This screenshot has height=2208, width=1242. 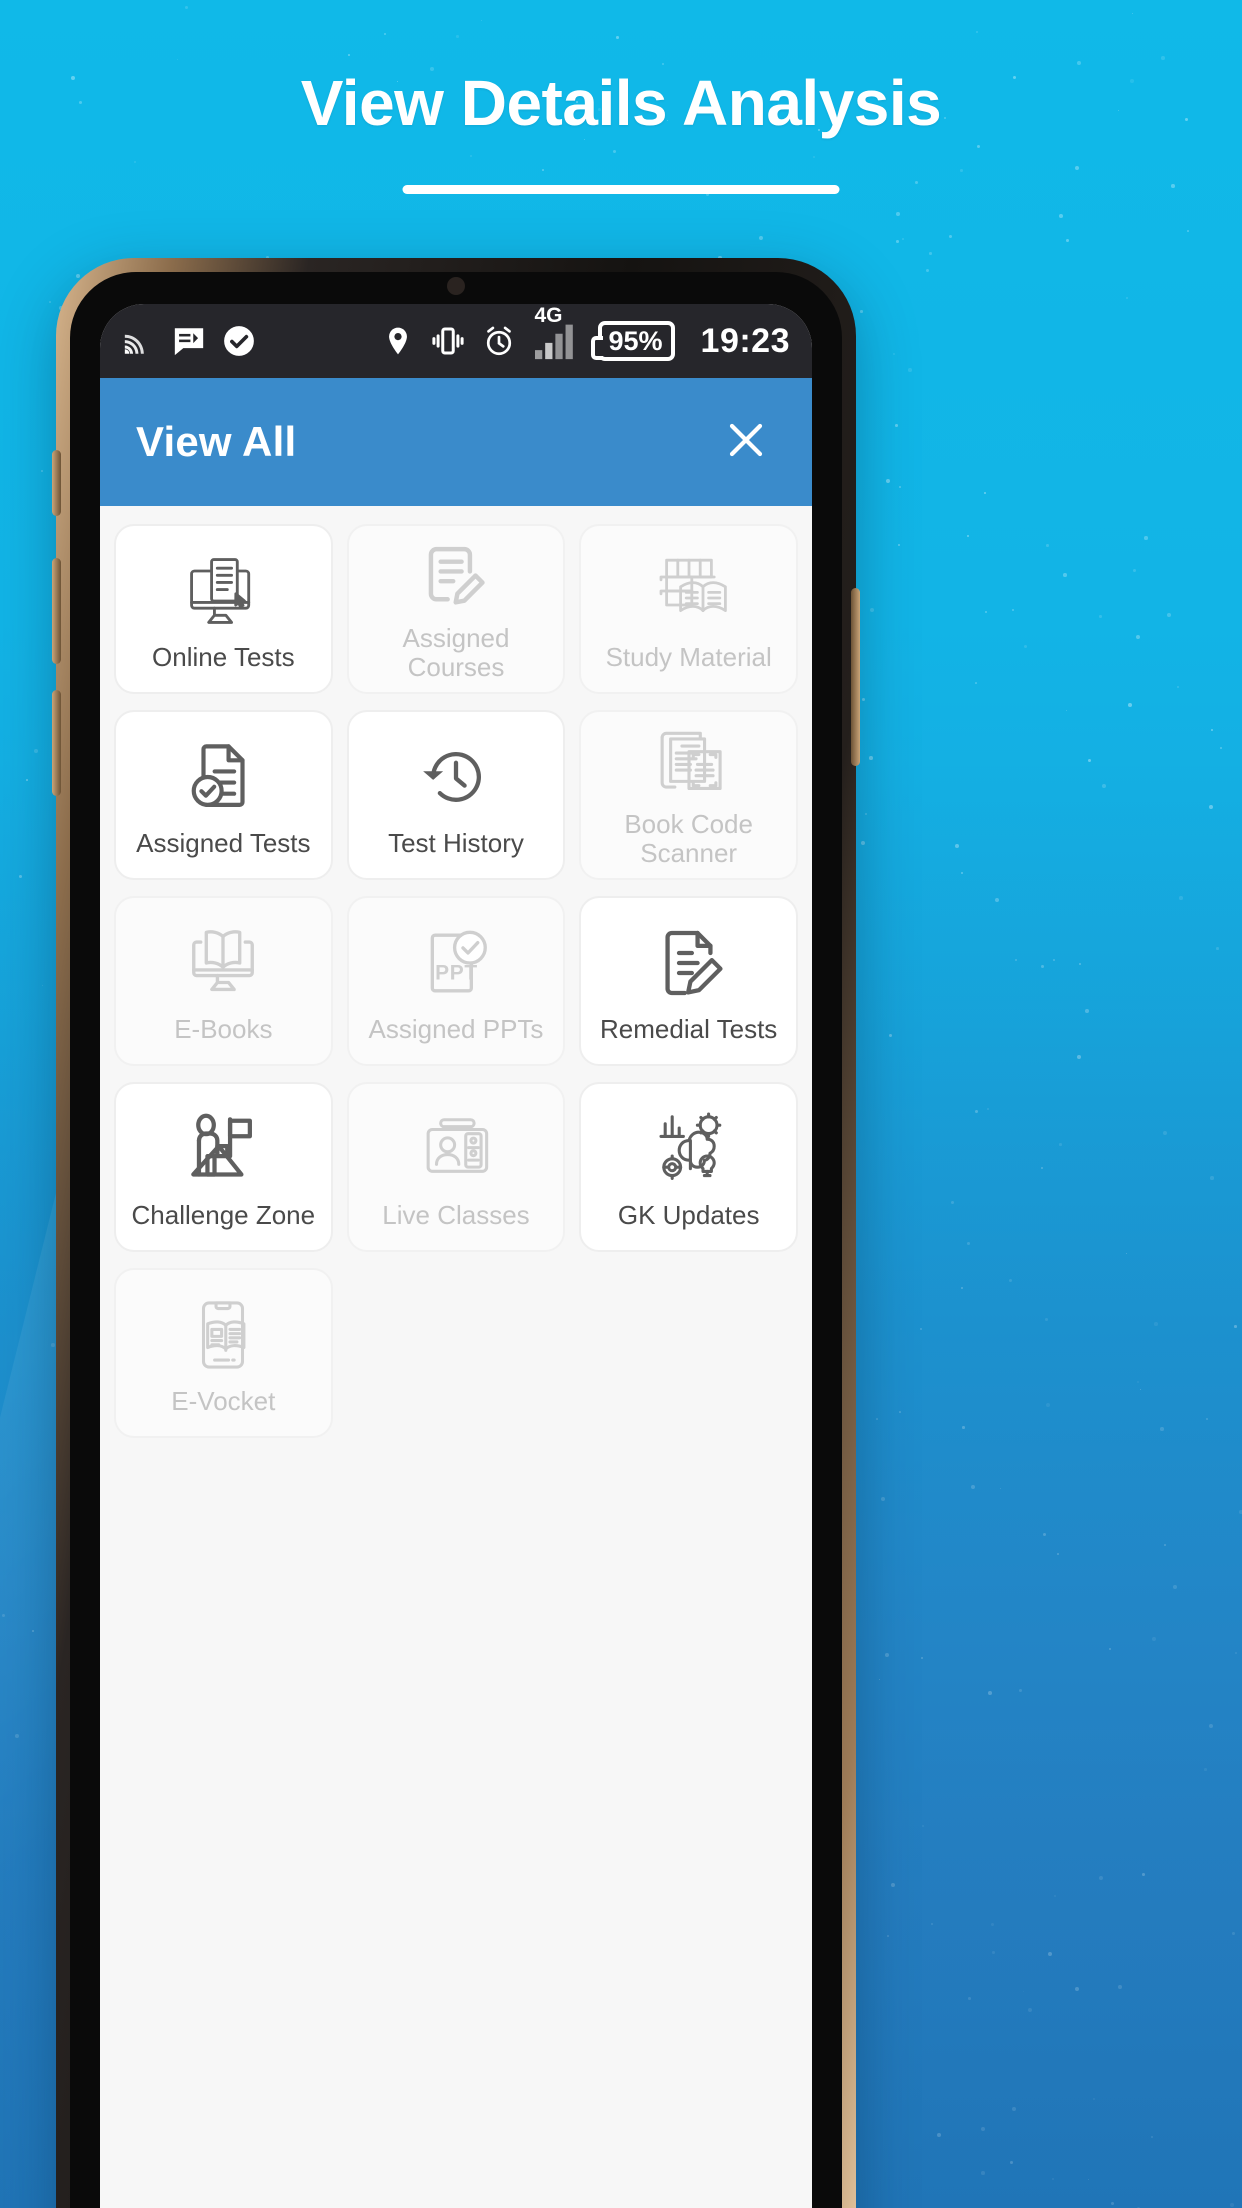 What do you see at coordinates (689, 591) in the screenshot?
I see `bookshelf-book-icon` at bounding box center [689, 591].